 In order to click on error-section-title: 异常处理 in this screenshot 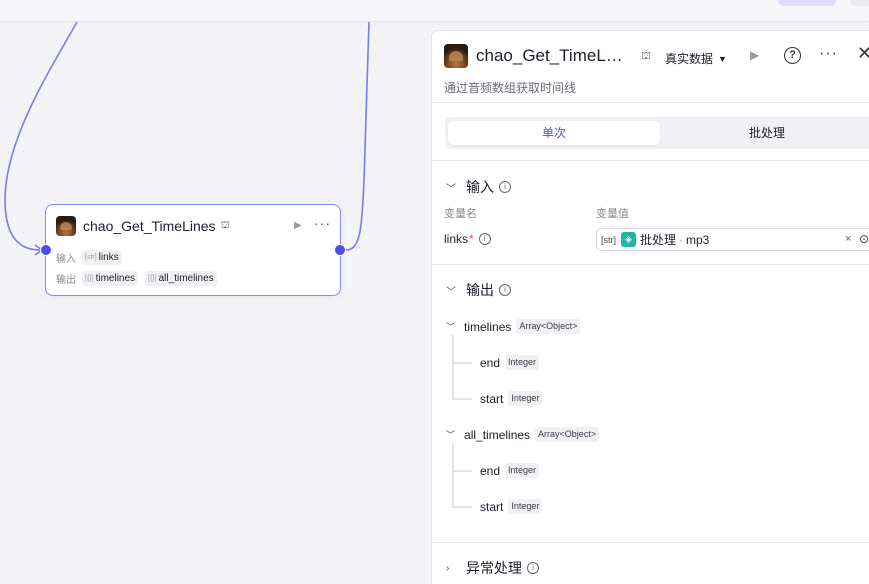, I will do `click(494, 568)`.